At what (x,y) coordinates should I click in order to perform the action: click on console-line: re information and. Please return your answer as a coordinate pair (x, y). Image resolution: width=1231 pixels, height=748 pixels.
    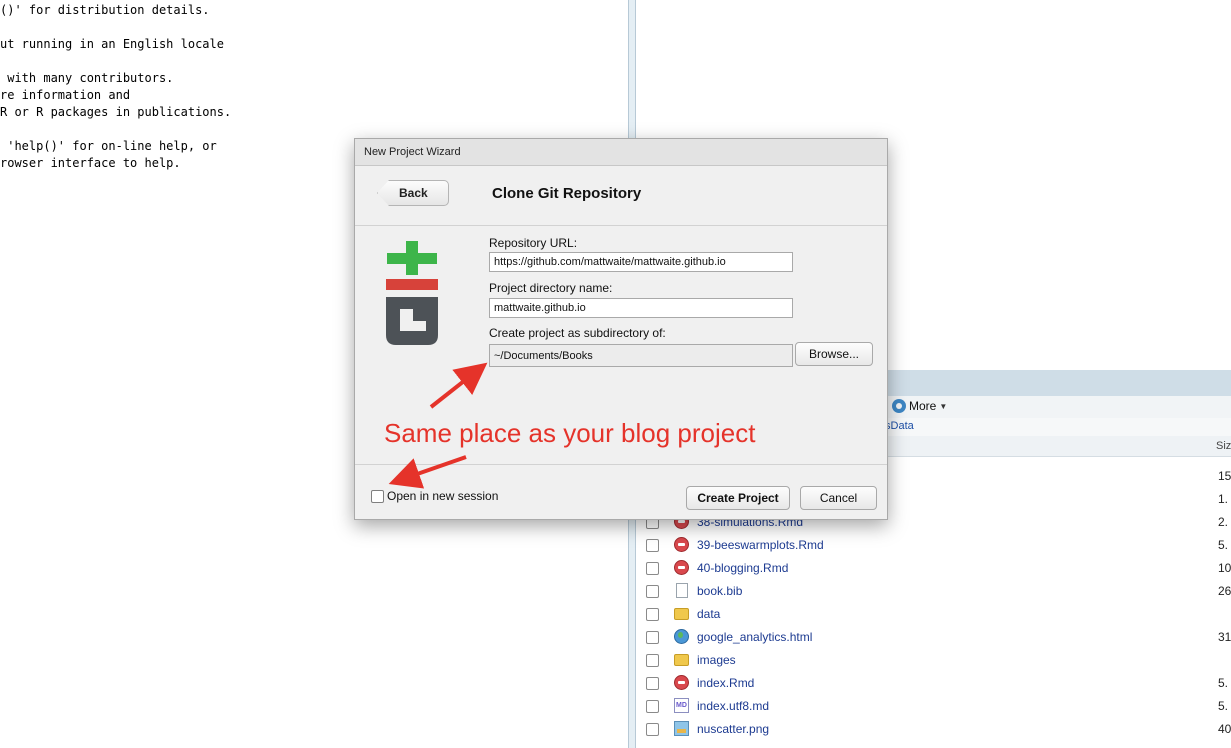
    Looking at the image, I should click on (65, 95).